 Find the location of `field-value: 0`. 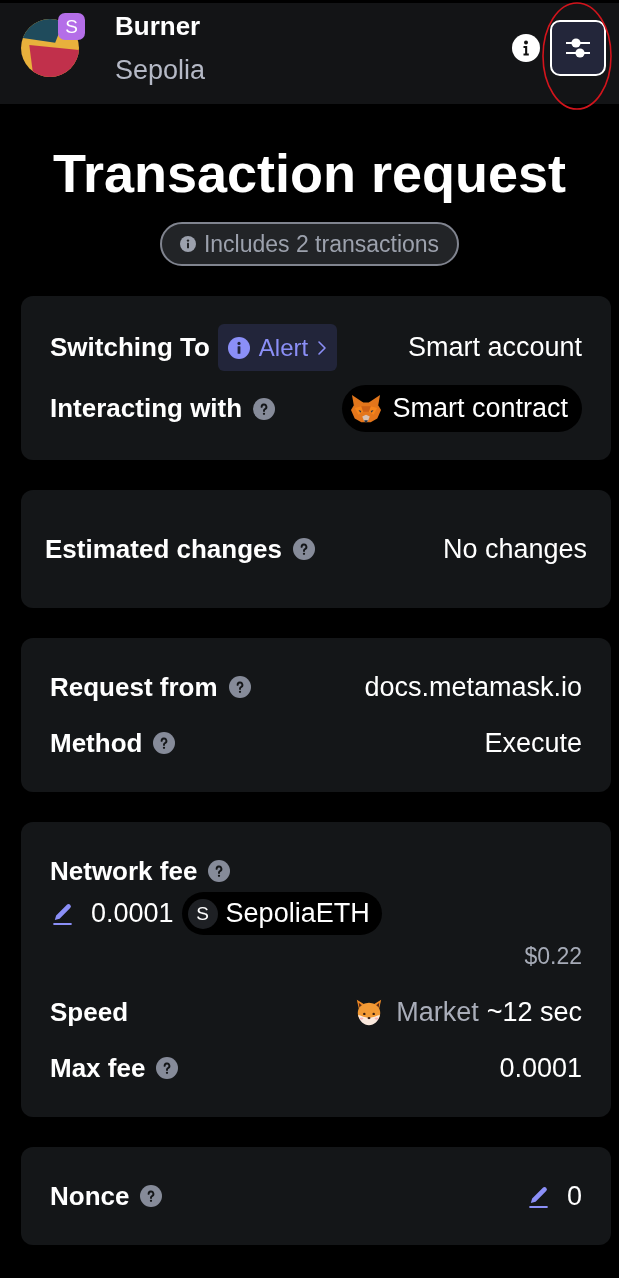

field-value: 0 is located at coordinates (574, 1196).